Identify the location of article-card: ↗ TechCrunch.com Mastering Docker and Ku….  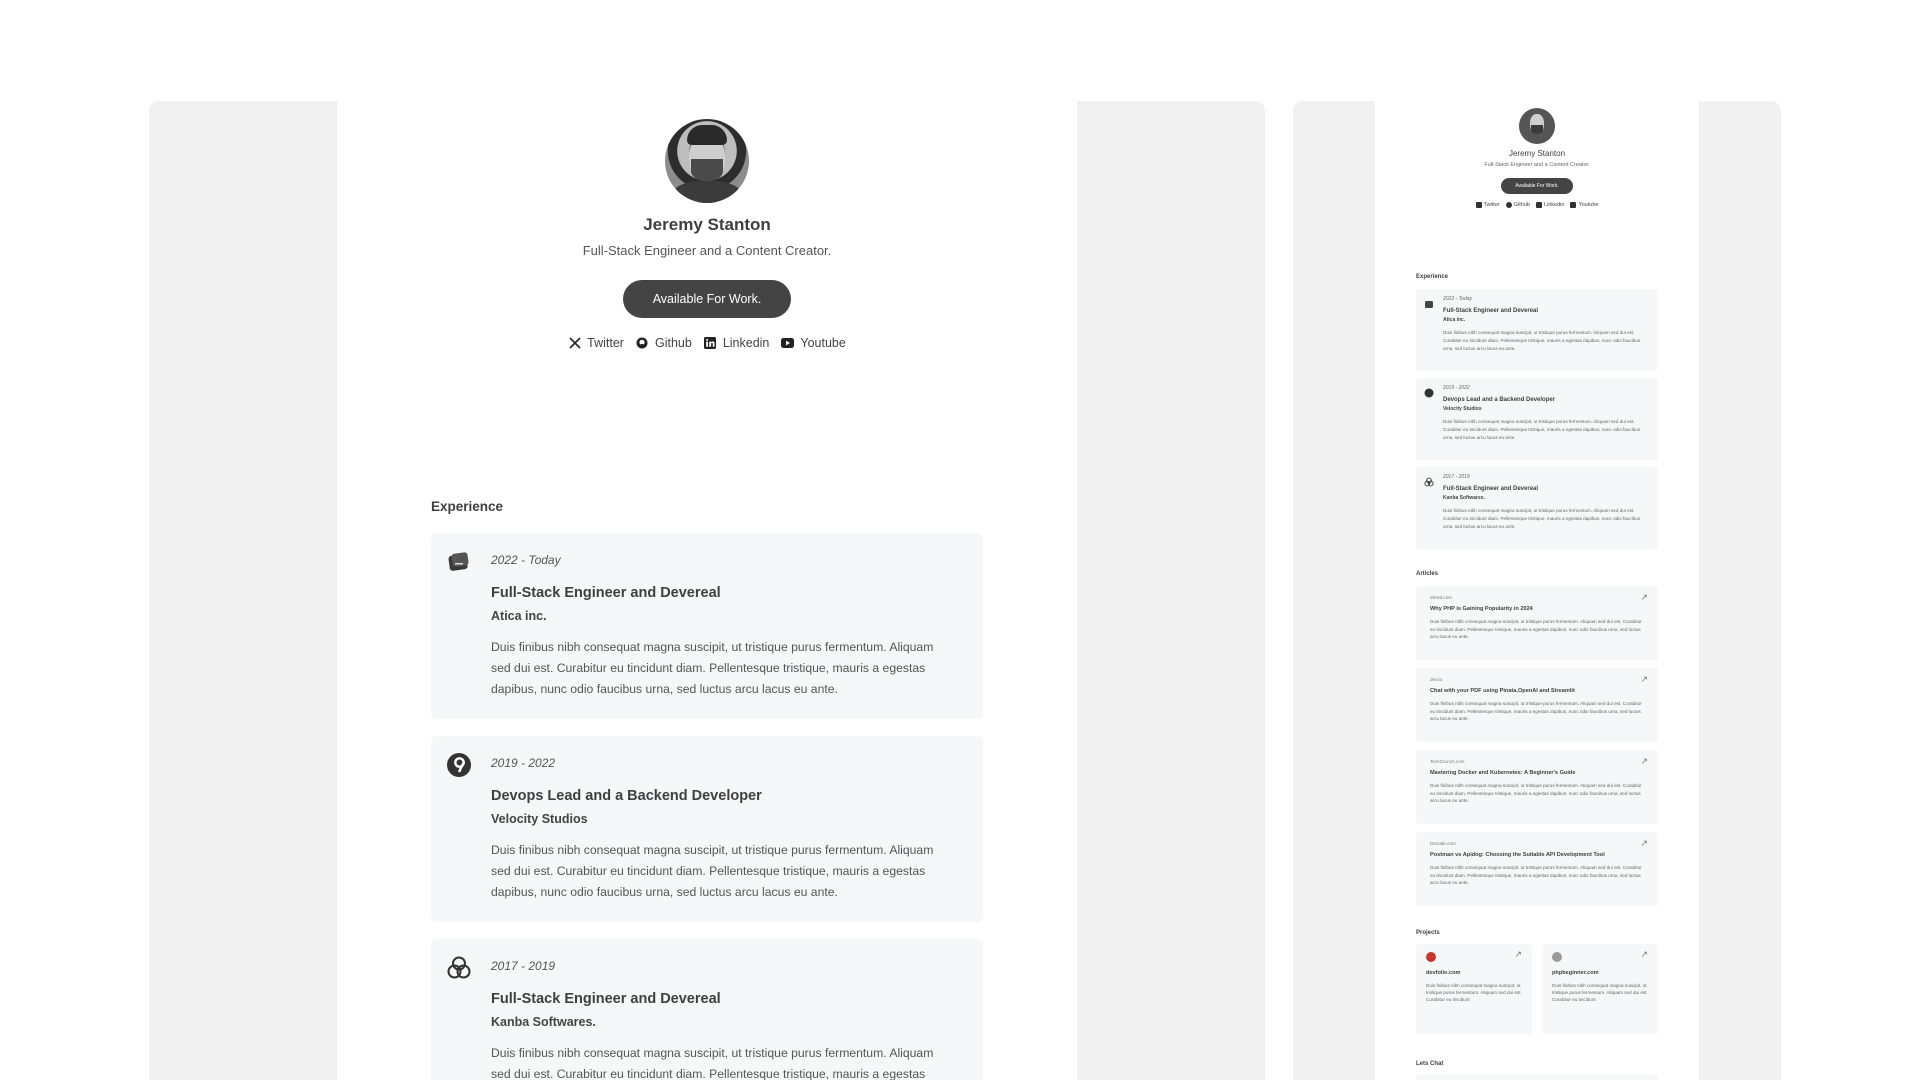
(1537, 787).